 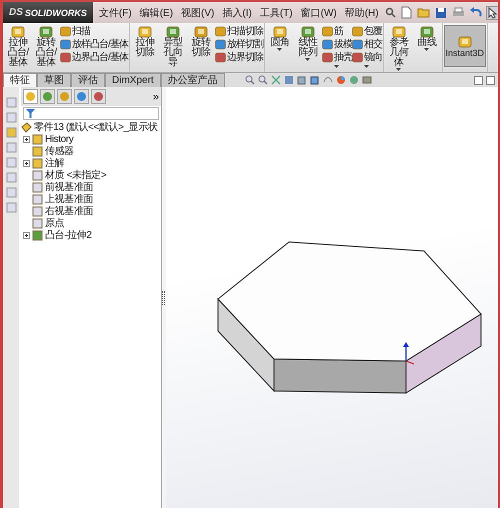 I want to click on menu-item: 工具(T), so click(x=276, y=13).